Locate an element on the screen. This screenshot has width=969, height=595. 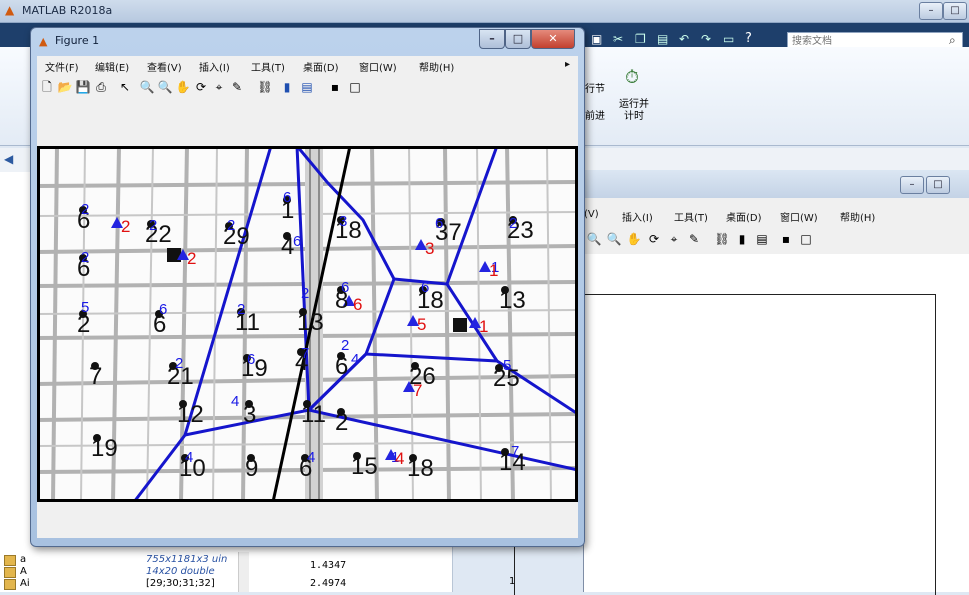
insert-colorbar-icon: ▮ is located at coordinates (287, 87).